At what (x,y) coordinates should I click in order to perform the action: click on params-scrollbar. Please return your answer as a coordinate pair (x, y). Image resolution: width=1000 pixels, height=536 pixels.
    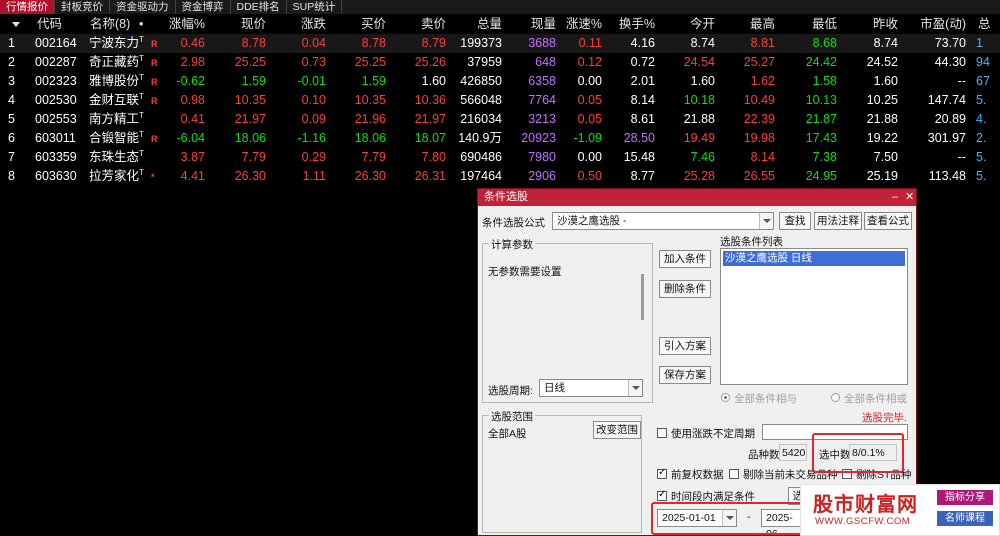
    Looking at the image, I should click on (642, 297).